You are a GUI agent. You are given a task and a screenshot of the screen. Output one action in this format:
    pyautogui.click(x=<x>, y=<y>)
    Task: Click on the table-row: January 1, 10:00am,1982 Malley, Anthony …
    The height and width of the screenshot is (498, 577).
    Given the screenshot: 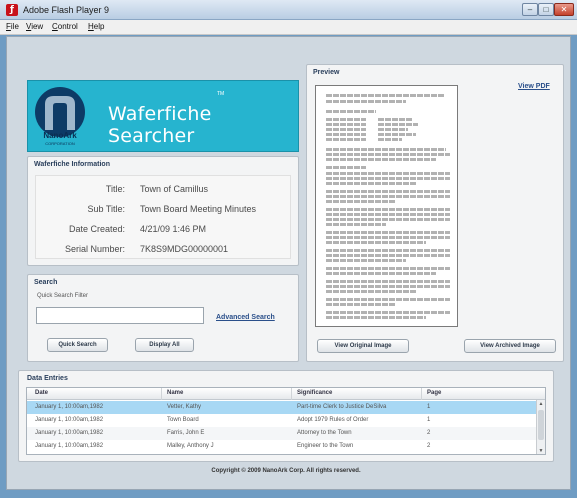 What is the action you would take?
    pyautogui.click(x=282, y=446)
    